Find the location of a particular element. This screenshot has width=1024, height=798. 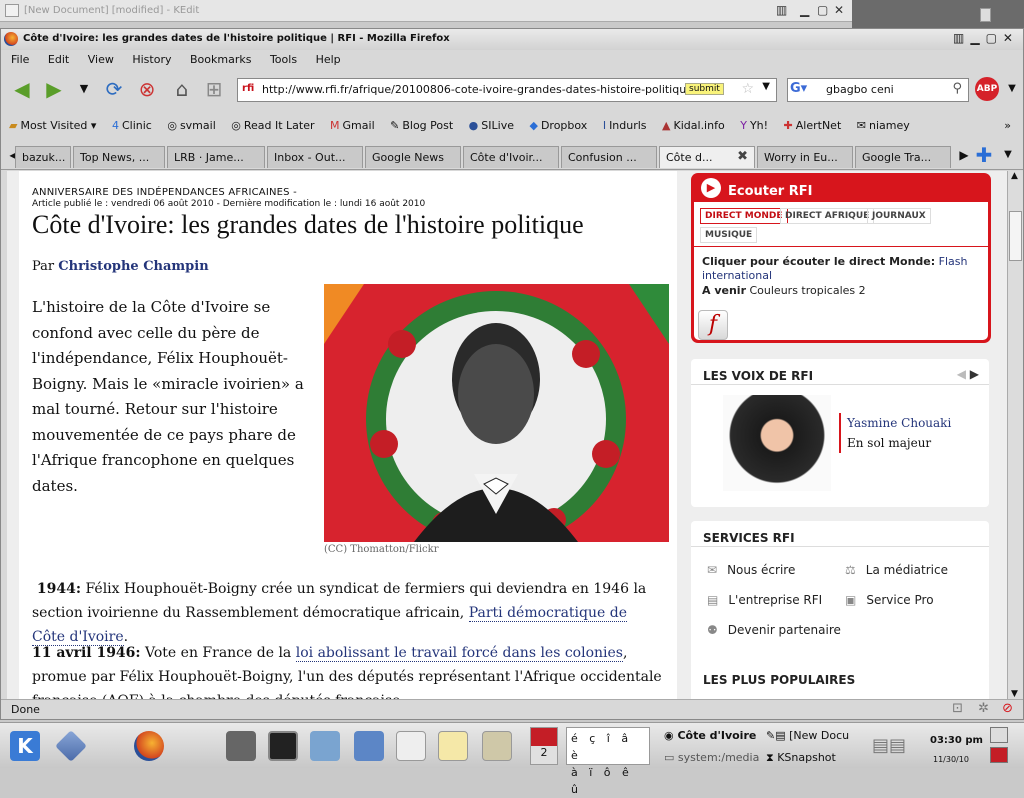

menu-tools: Tools is located at coordinates (283, 59).